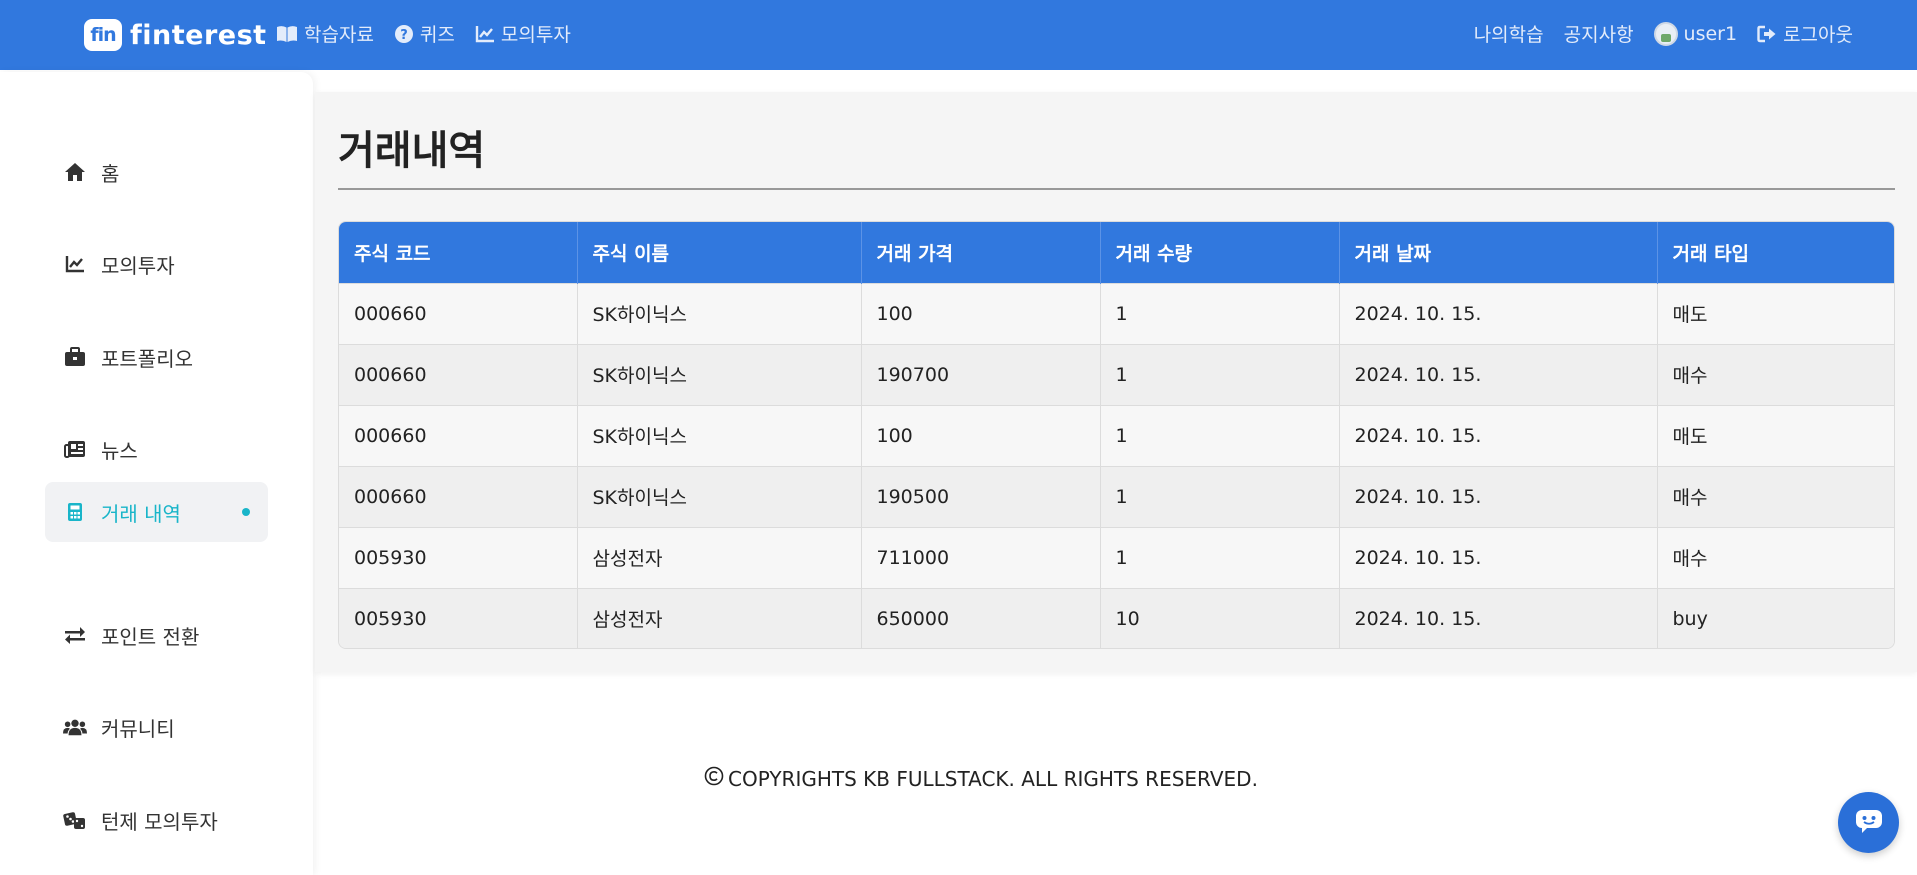  What do you see at coordinates (1818, 35) in the screenshot?
I see `logout-label: 로그아웃` at bounding box center [1818, 35].